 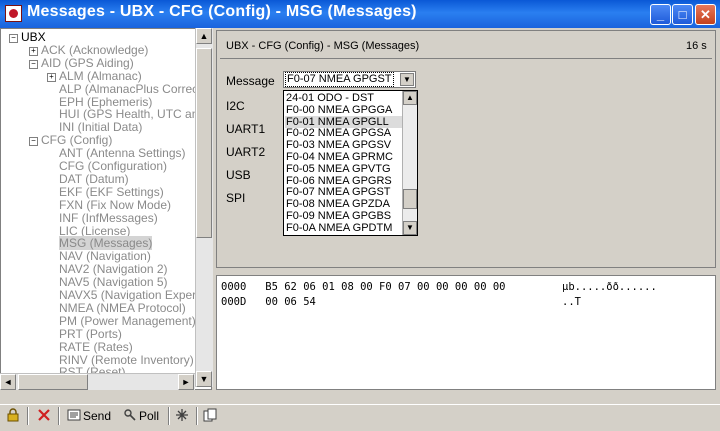 What do you see at coordinates (343, 121) in the screenshot?
I see `dropdown-option: F0-01 NMEA GPGLL` at bounding box center [343, 121].